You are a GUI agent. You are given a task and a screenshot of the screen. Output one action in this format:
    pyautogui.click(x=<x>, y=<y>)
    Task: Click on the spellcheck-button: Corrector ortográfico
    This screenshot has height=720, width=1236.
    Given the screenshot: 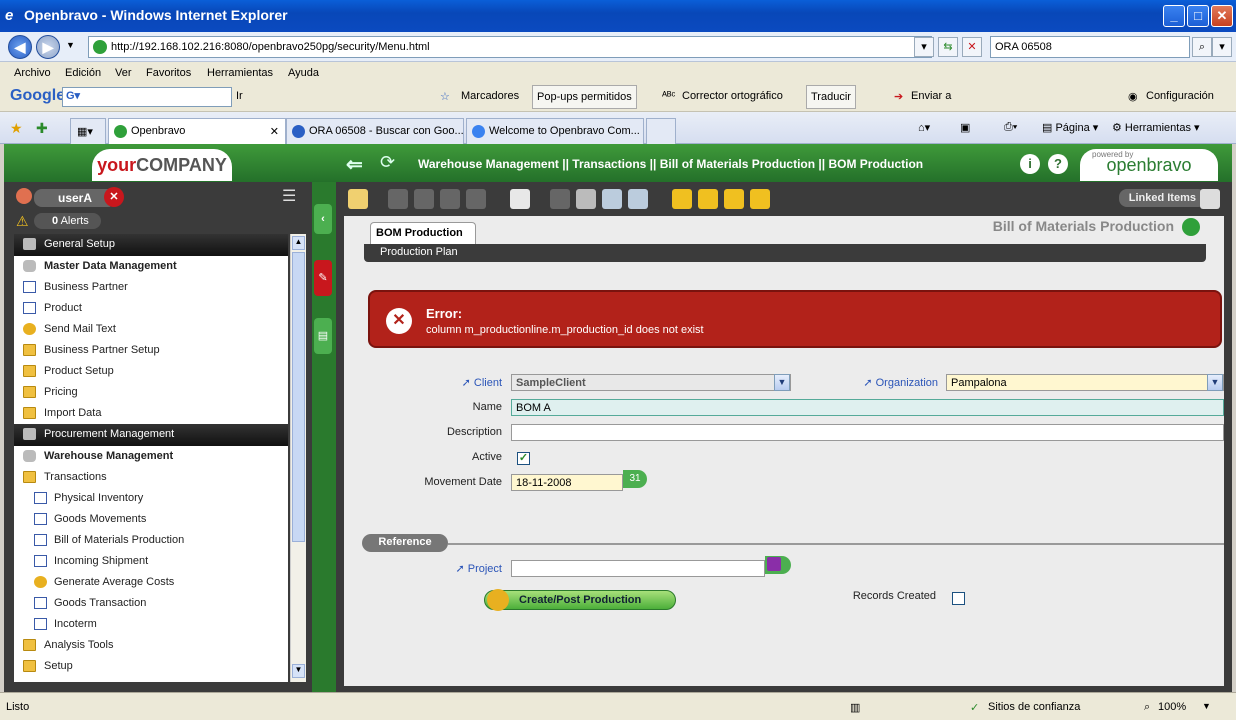 What is the action you would take?
    pyautogui.click(x=732, y=96)
    